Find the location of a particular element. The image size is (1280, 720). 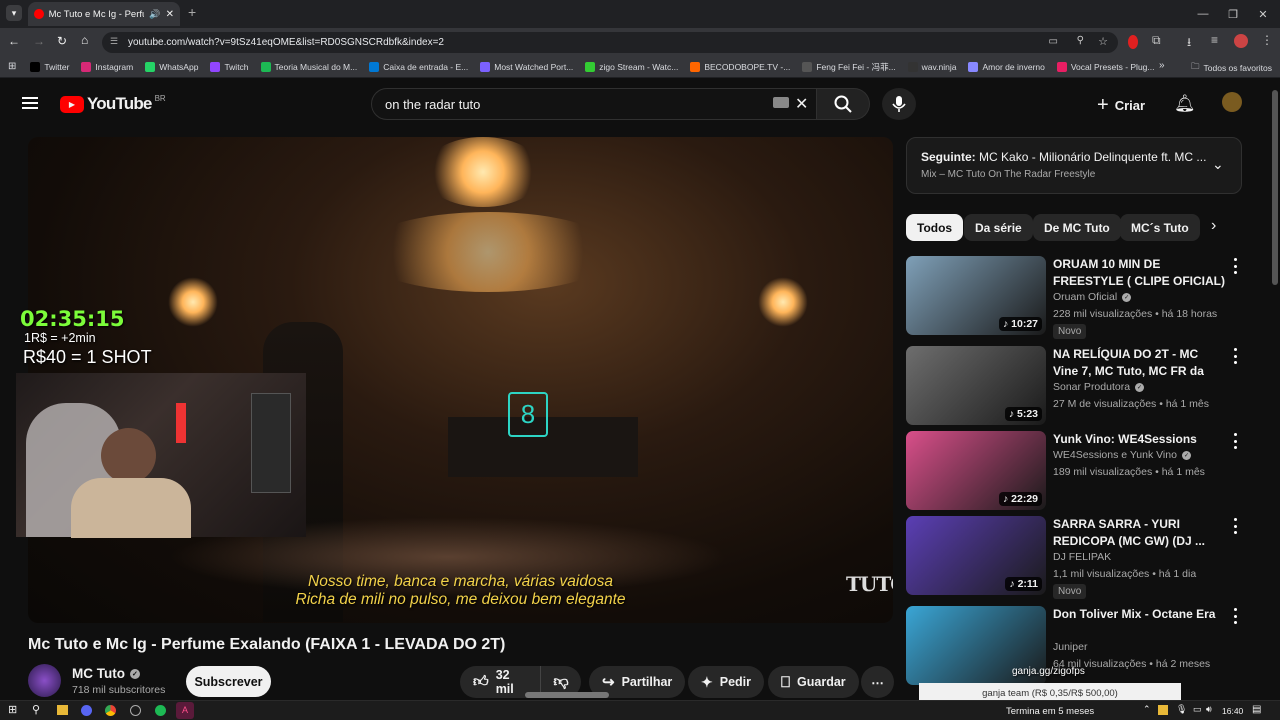

bookmark-item: wav.ninja is located at coordinates (931, 66).